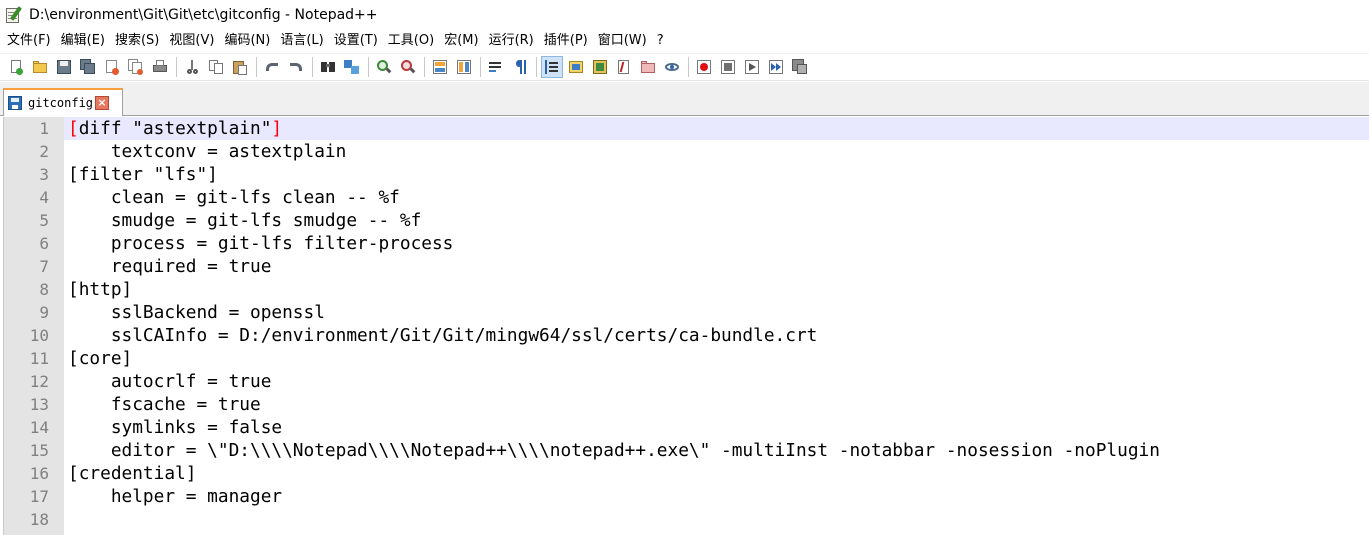  I want to click on copy-icon, so click(216, 67).